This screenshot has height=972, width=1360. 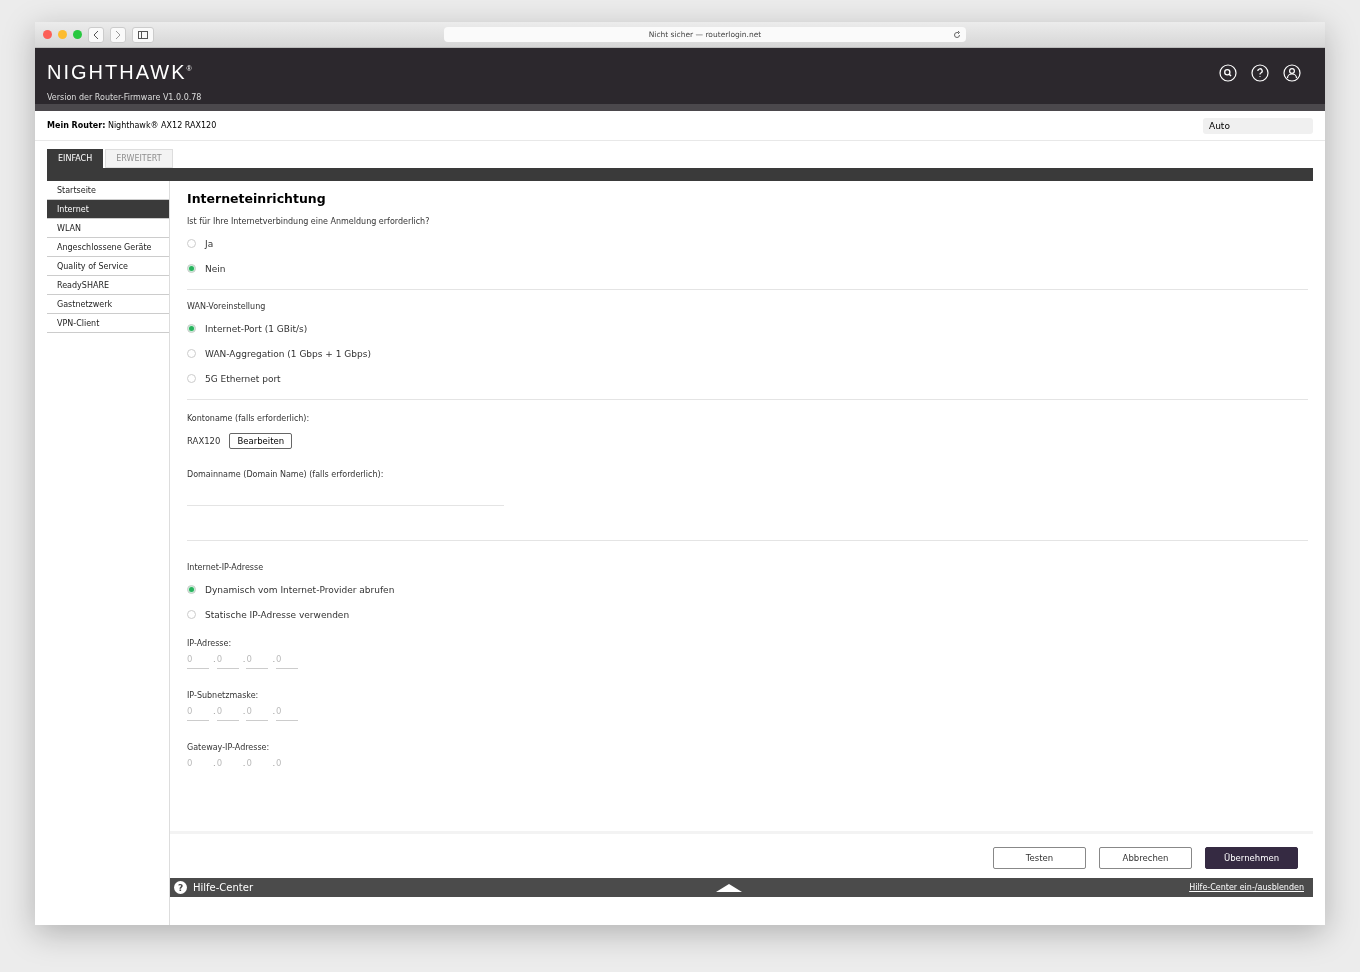 I want to click on option-label: 5G Ethernet port, so click(x=243, y=378).